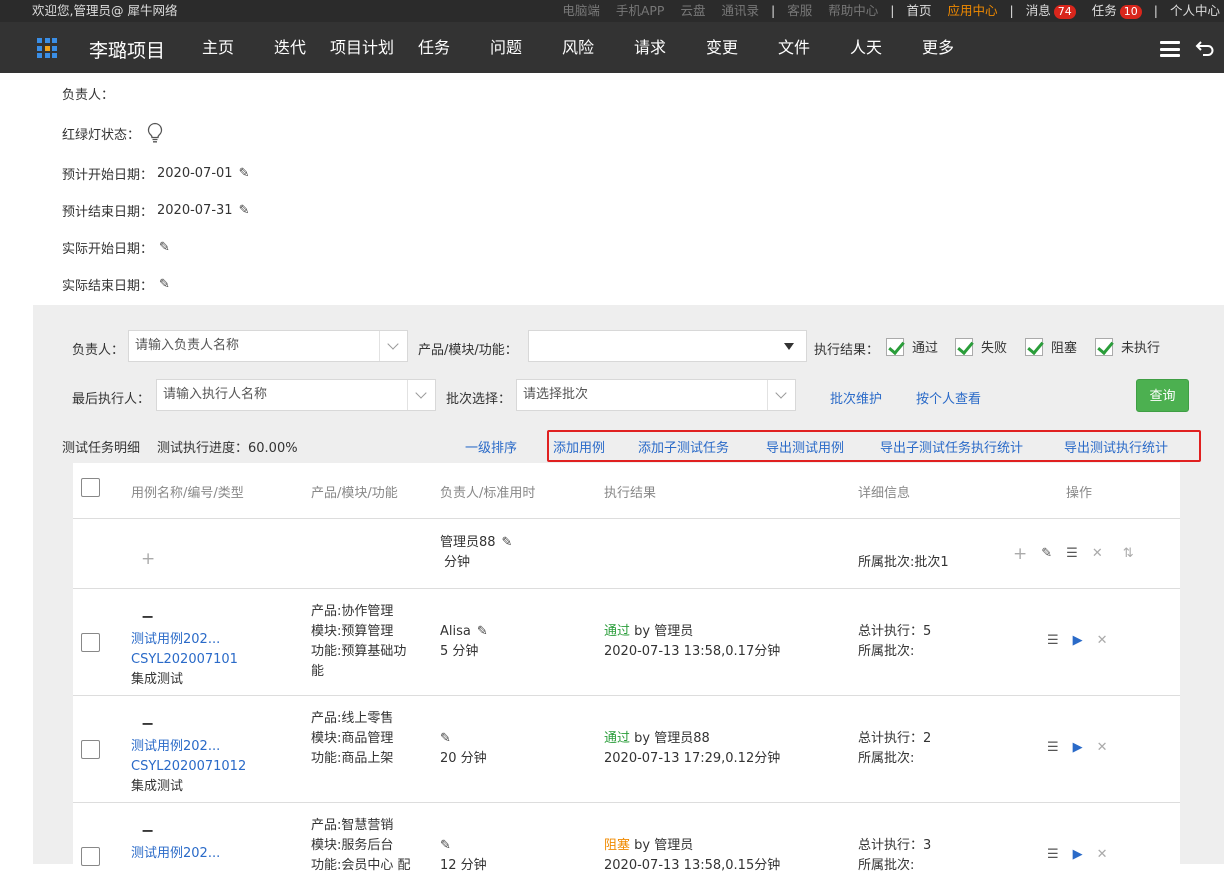 The width and height of the screenshot is (1224, 883). Describe the element at coordinates (434, 47) in the screenshot. I see `nav-item-tasks: 任务` at that location.